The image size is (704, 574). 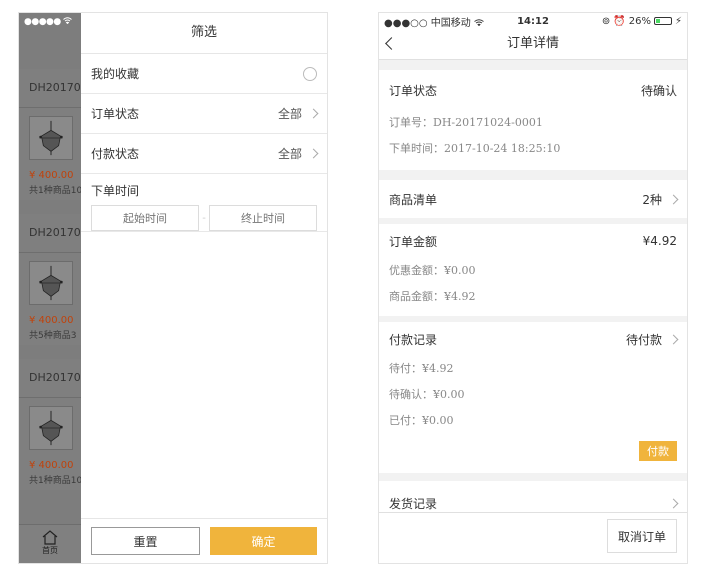 What do you see at coordinates (115, 191) in the screenshot?
I see `order-time-label: 下单时间` at bounding box center [115, 191].